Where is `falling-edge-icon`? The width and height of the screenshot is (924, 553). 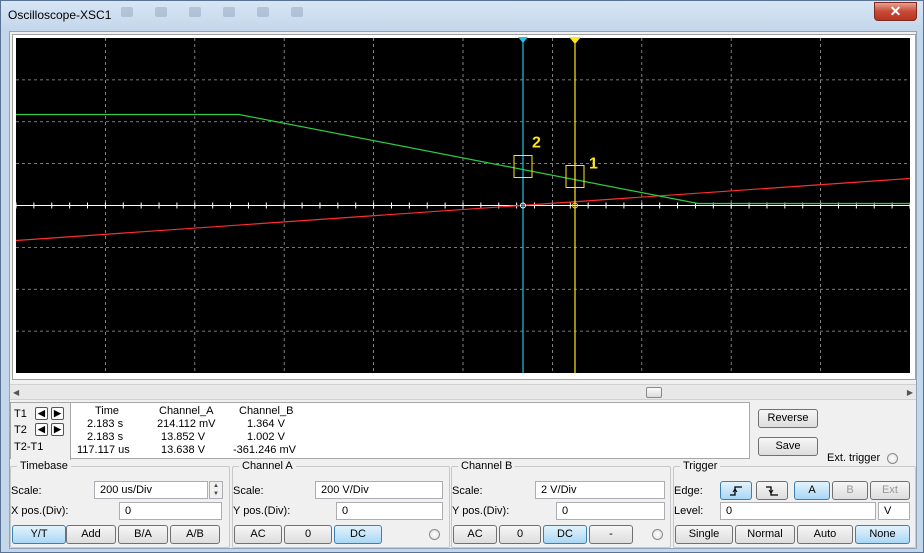
falling-edge-icon is located at coordinates (772, 491).